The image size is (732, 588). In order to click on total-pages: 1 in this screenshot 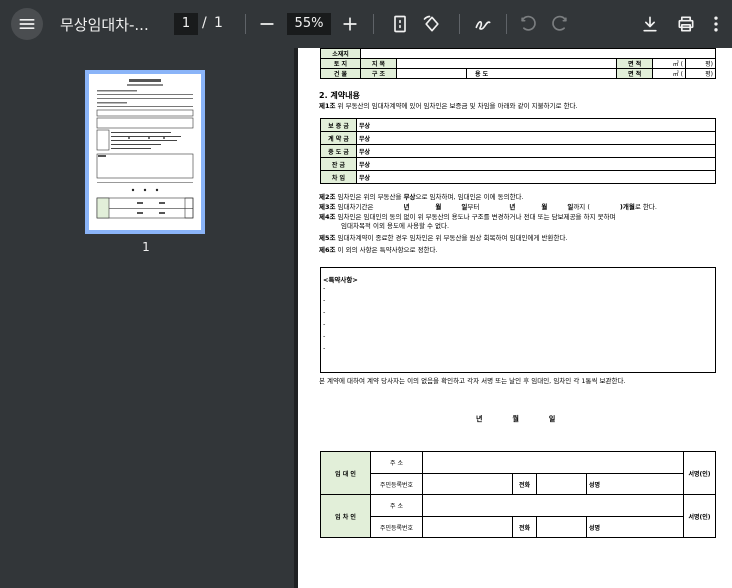, I will do `click(218, 23)`.